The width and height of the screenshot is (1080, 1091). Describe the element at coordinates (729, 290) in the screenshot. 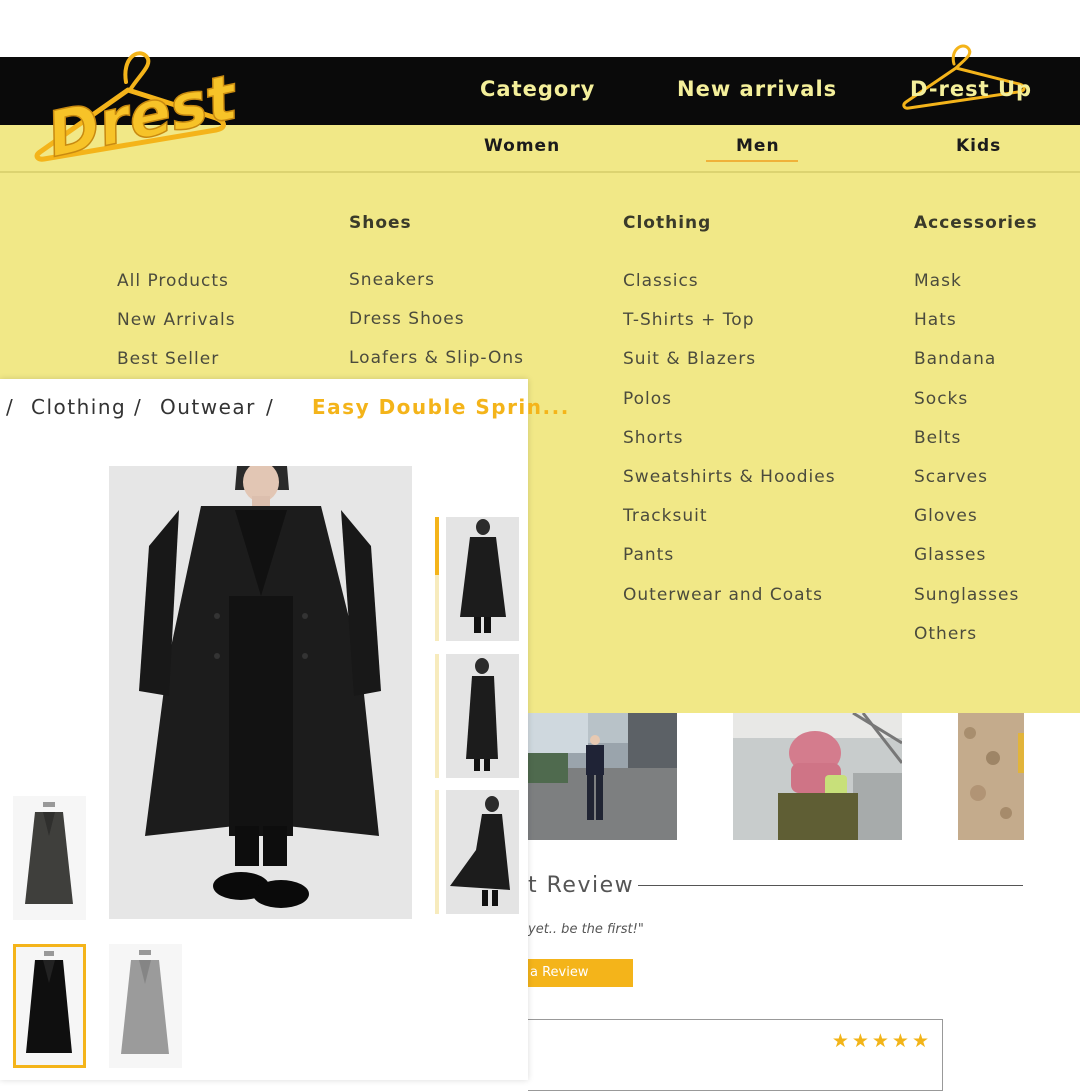

I see `menu-item: Classics` at that location.